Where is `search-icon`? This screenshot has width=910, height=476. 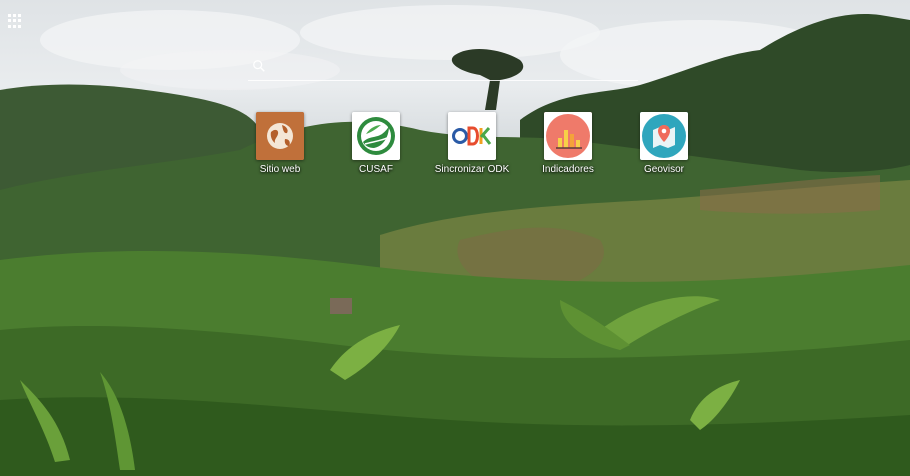
search-icon is located at coordinates (259, 66).